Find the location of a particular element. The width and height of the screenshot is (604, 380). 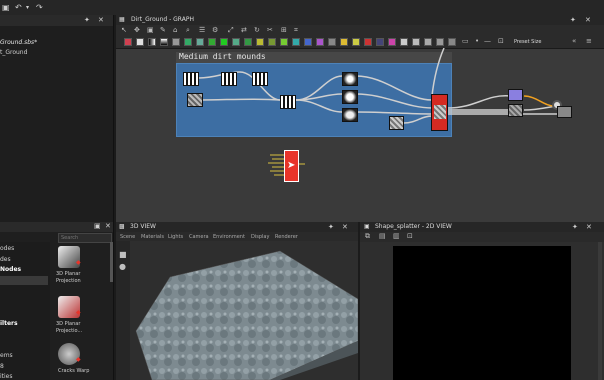

library-category-10: ems is located at coordinates (6, 355).